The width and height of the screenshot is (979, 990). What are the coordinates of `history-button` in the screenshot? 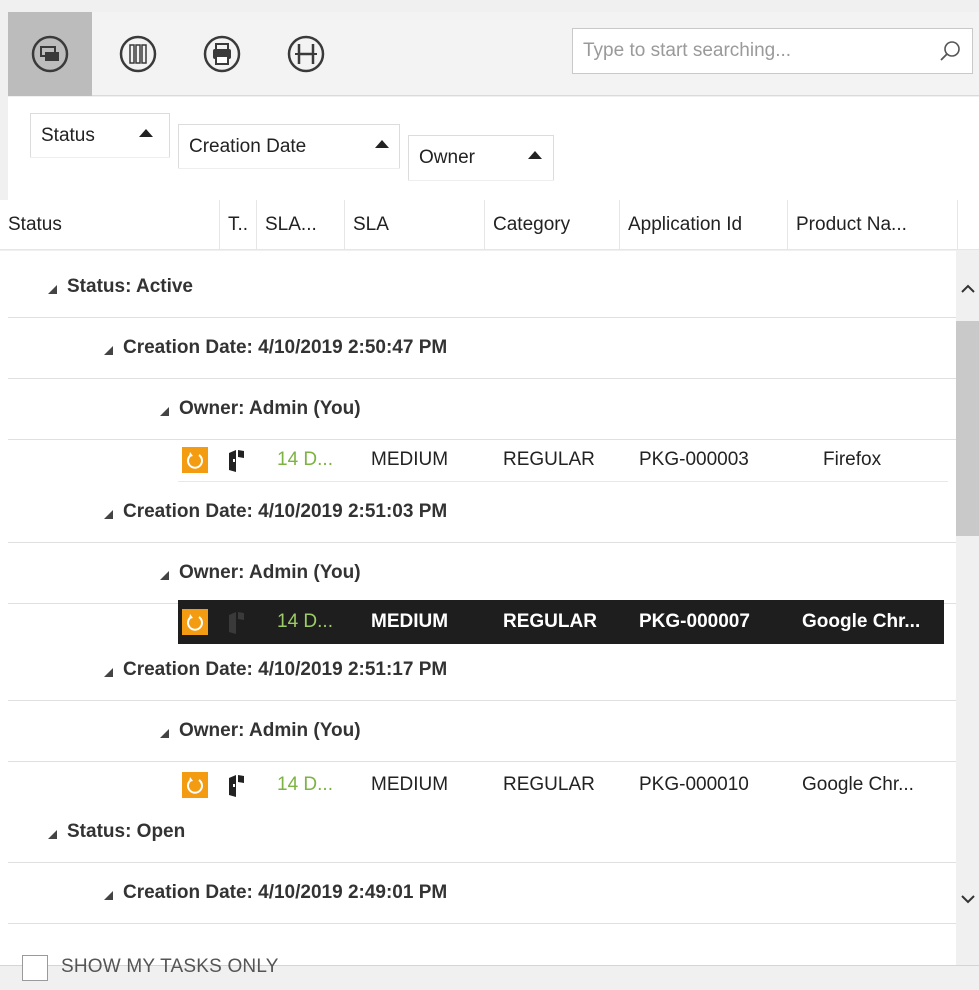 It's located at (306, 54).